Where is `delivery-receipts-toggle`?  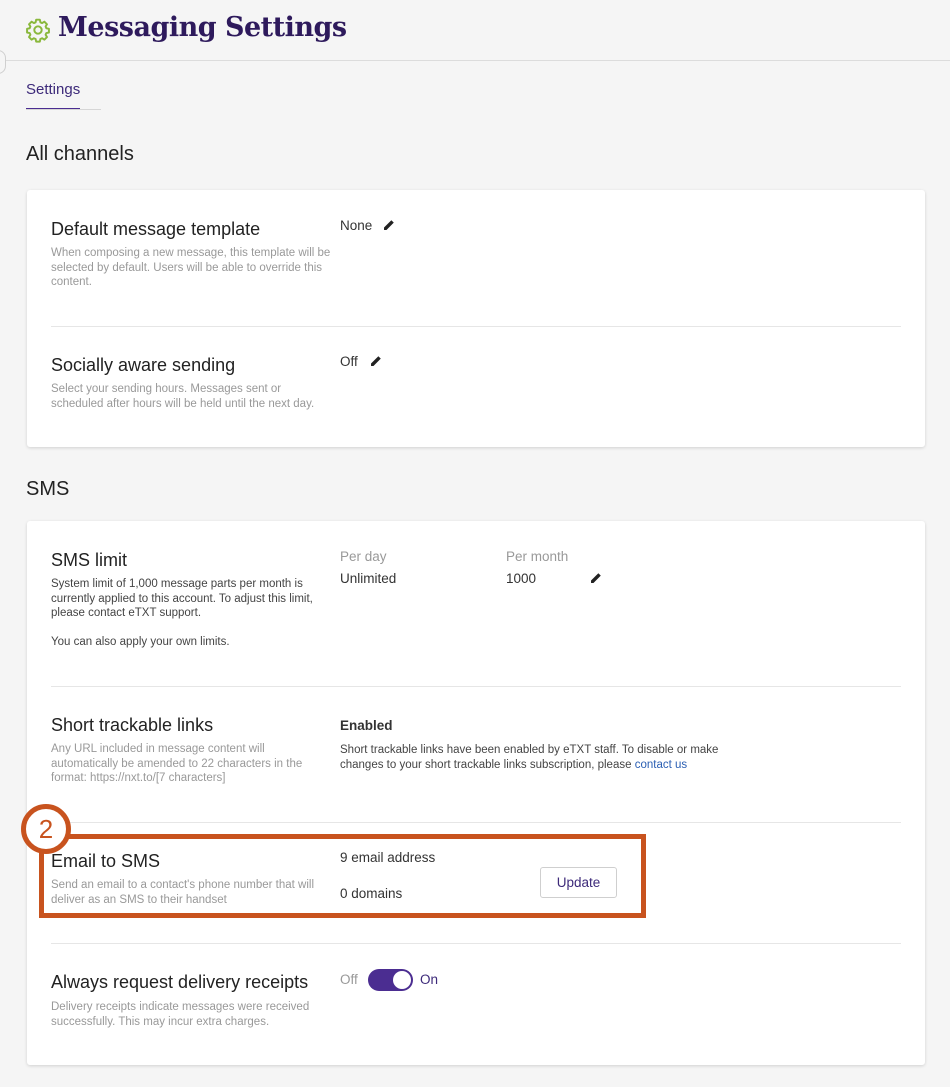
delivery-receipts-toggle is located at coordinates (390, 980).